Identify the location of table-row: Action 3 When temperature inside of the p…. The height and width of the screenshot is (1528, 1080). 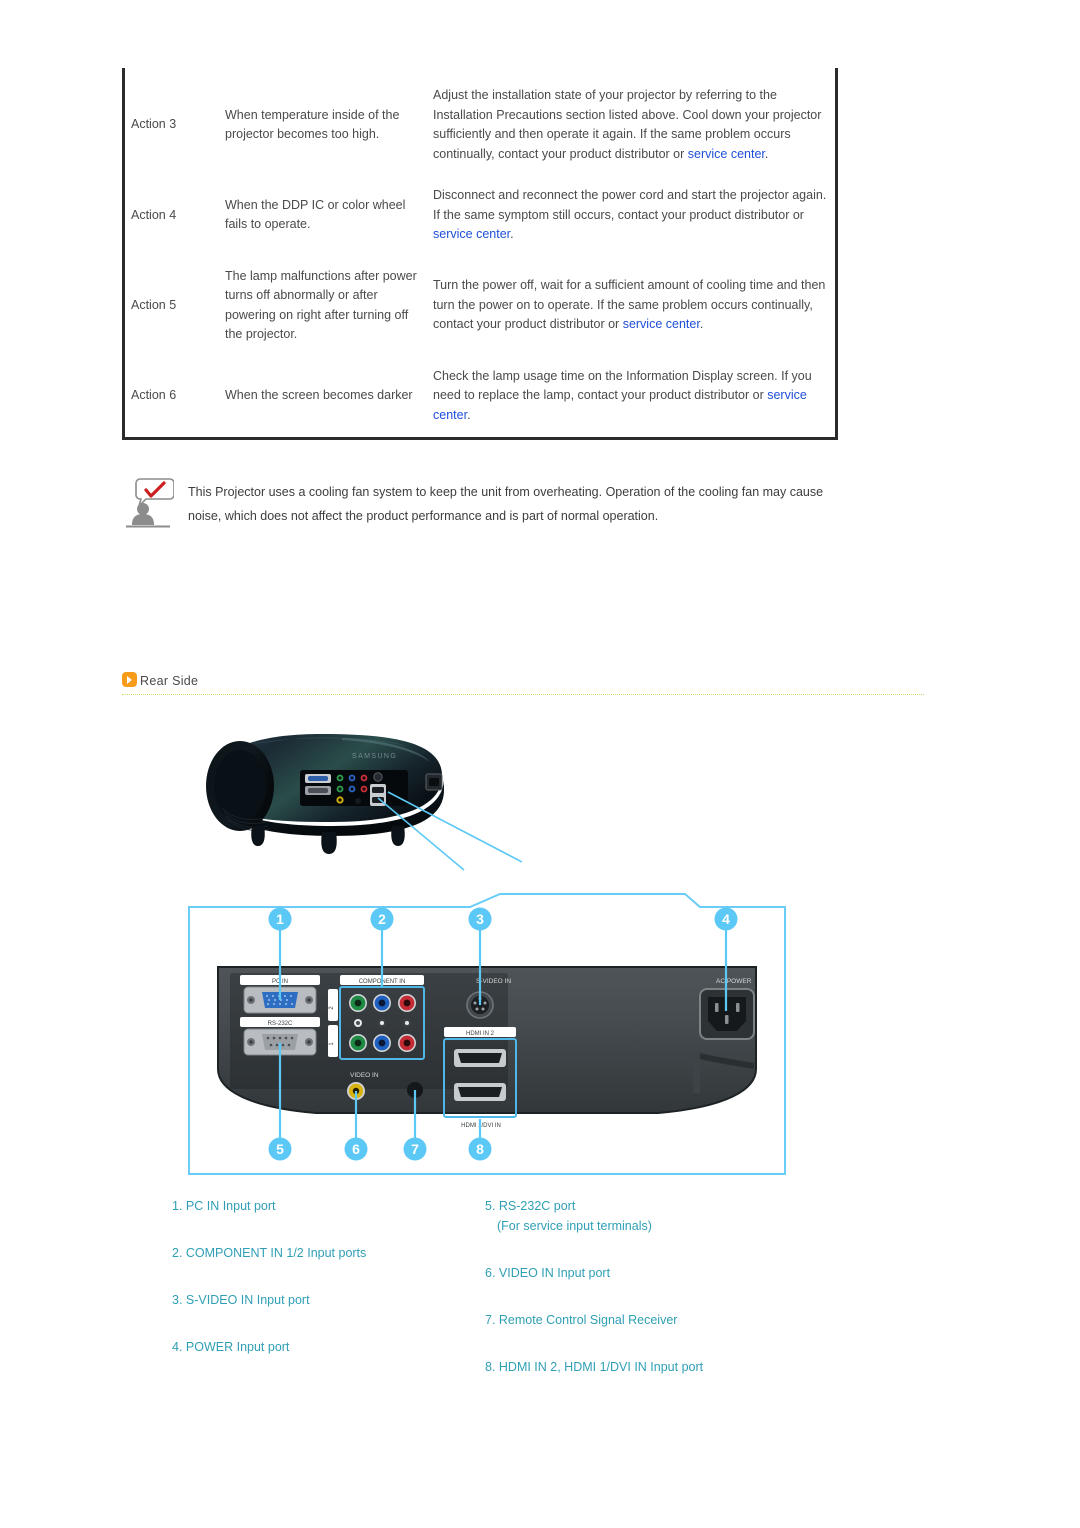
(480, 122).